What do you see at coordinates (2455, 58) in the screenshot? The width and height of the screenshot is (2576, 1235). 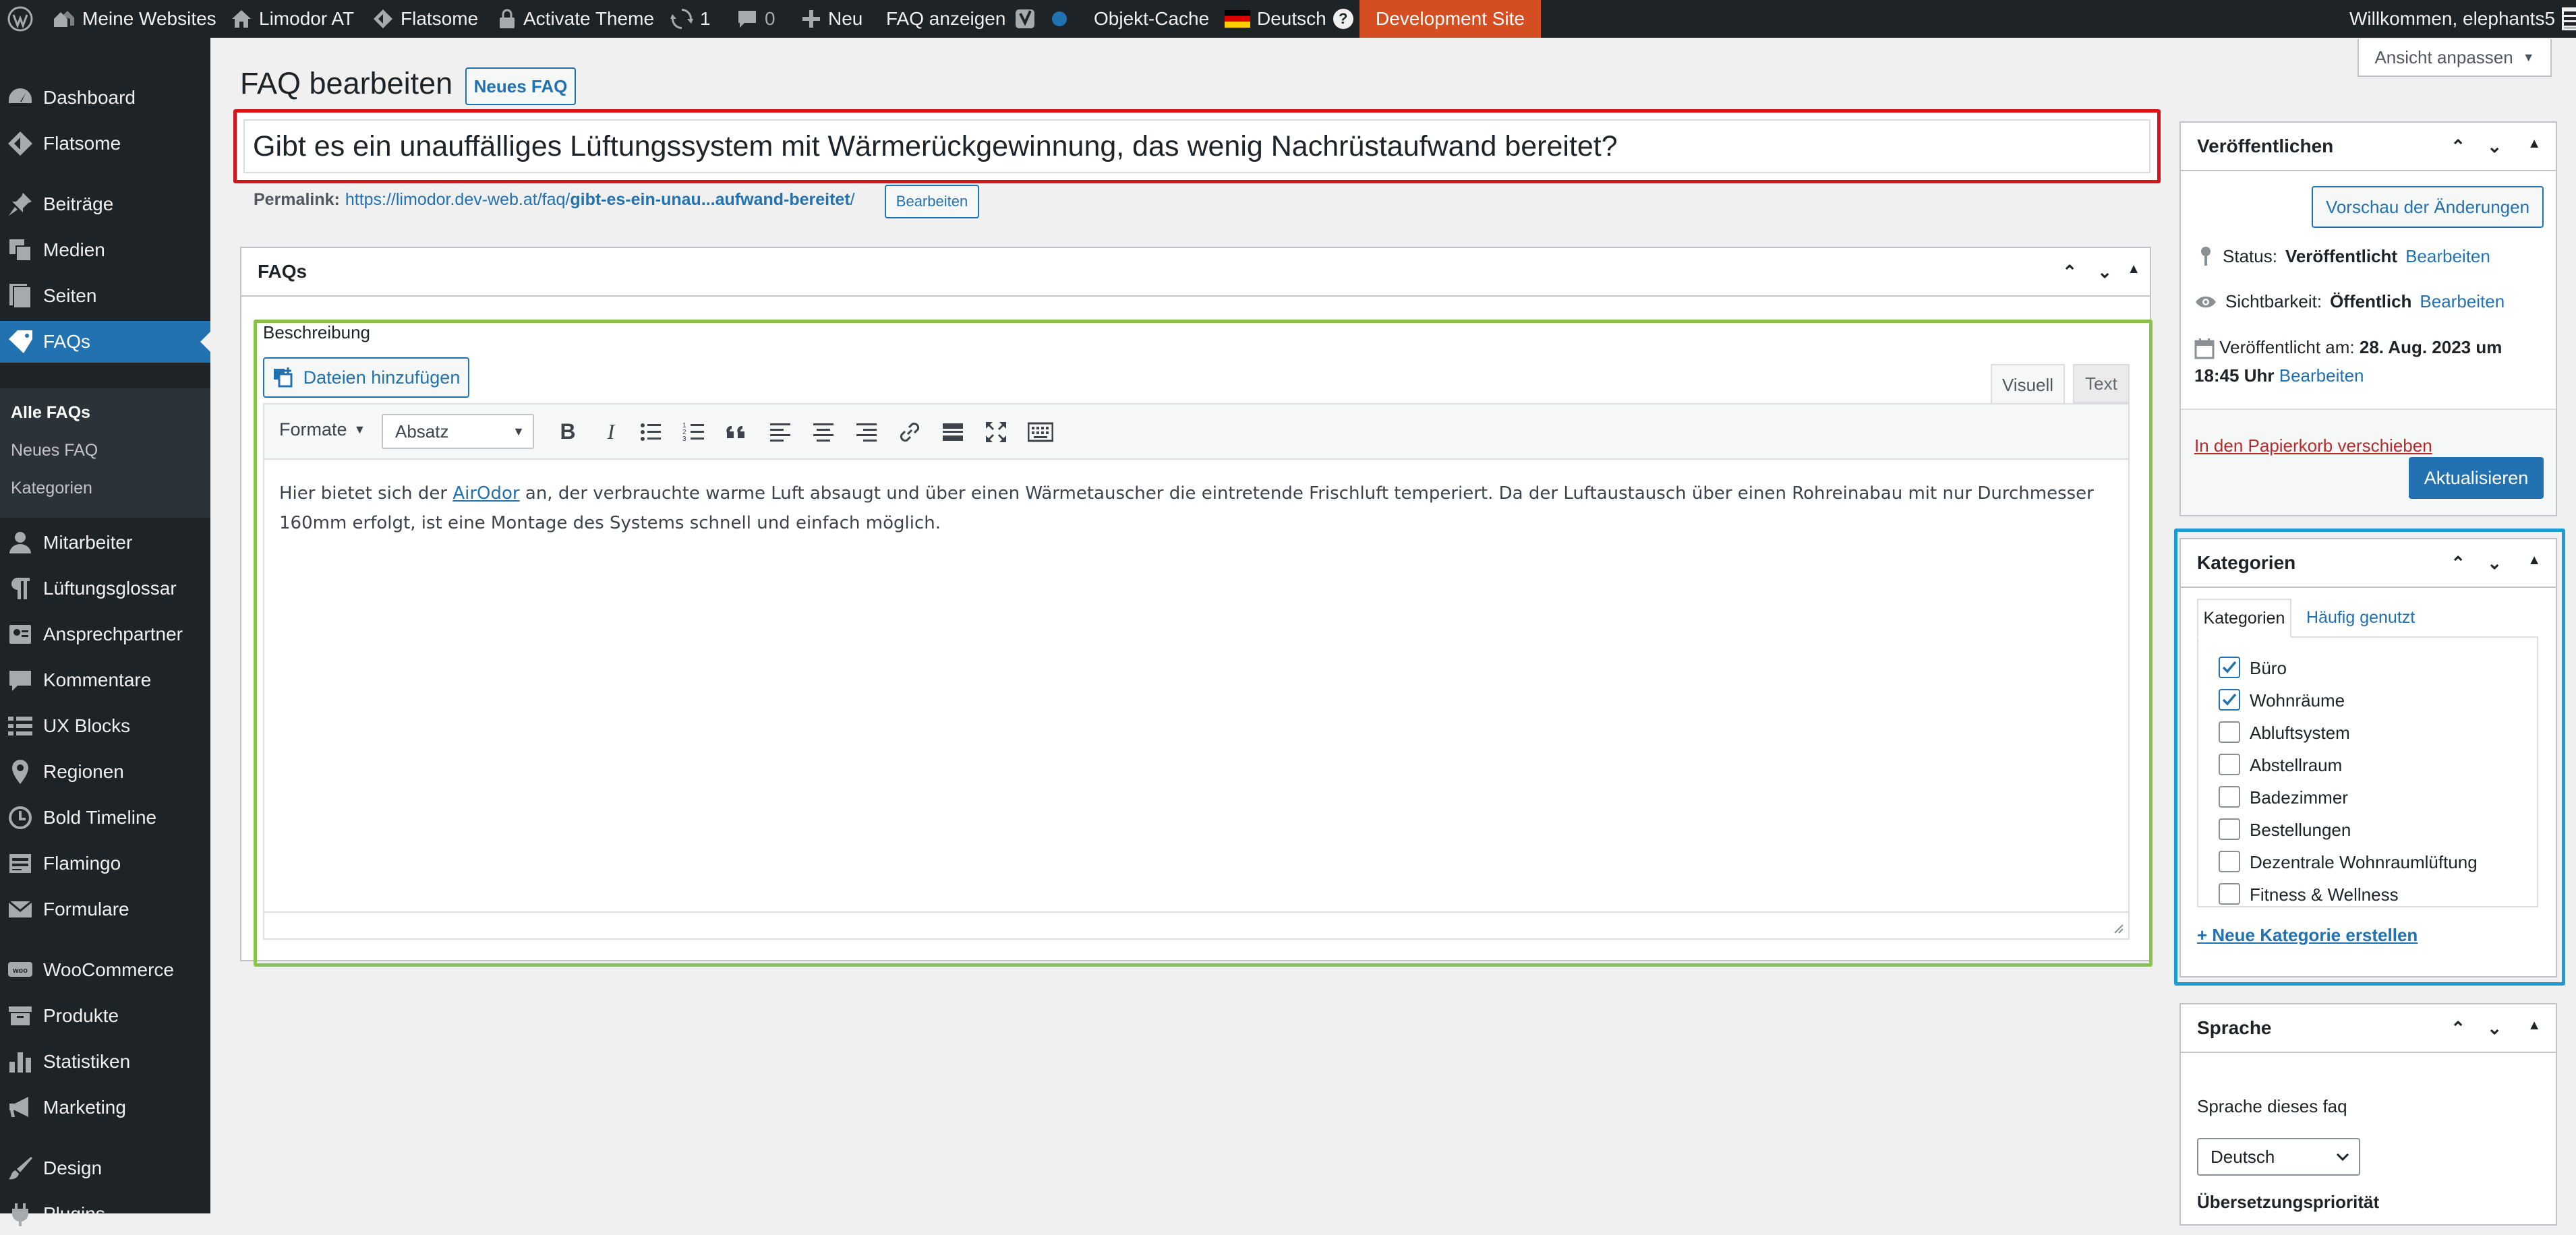 I see `screen-options-button: Ansicht anpassen ▼` at bounding box center [2455, 58].